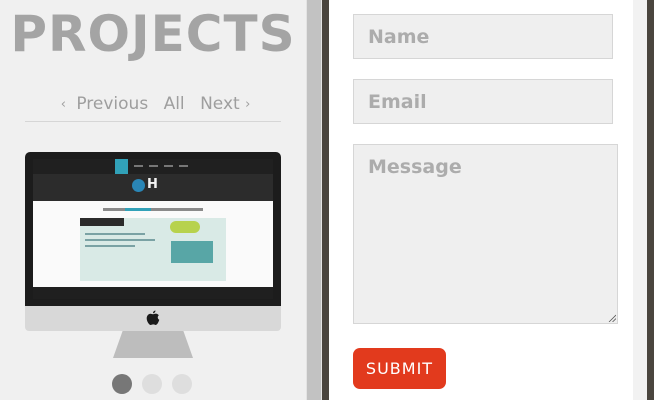 The width and height of the screenshot is (654, 400). What do you see at coordinates (102, 222) in the screenshot?
I see `screenshot-project-heading` at bounding box center [102, 222].